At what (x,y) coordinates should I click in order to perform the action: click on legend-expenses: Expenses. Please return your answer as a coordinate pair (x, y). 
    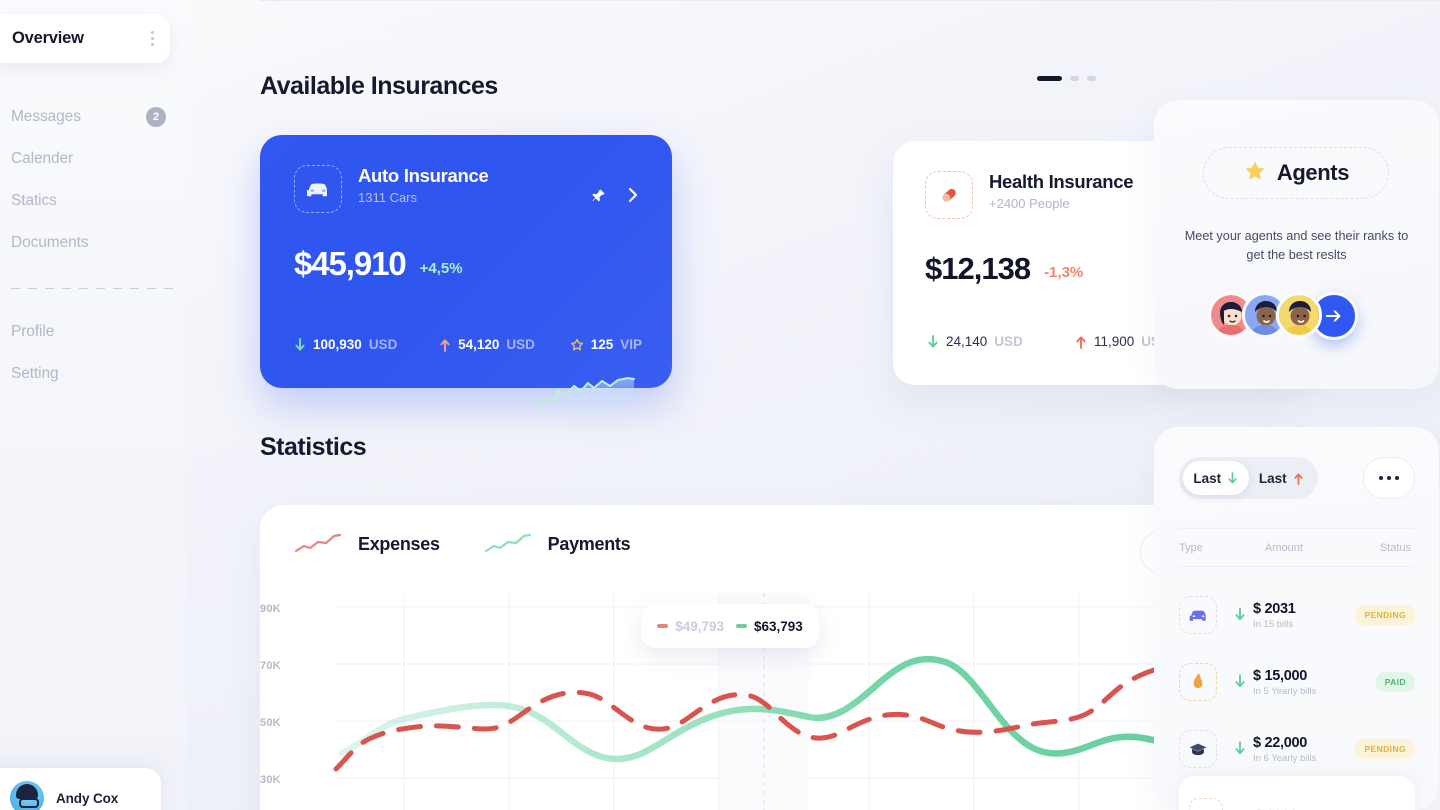
    Looking at the image, I should click on (367, 544).